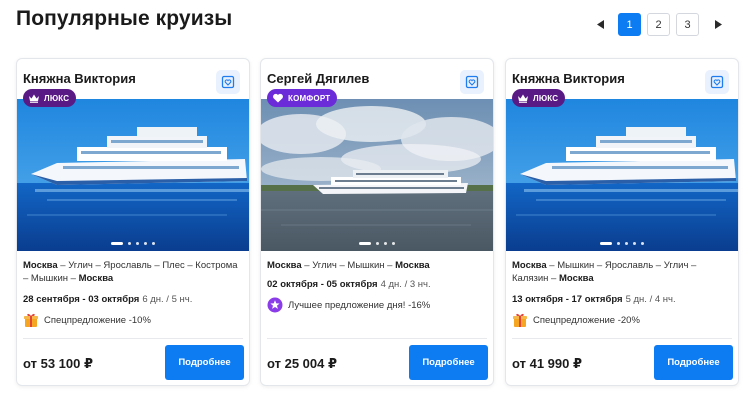 This screenshot has height=411, width=752. I want to click on class-badge: КОМФОРТ, so click(302, 98).